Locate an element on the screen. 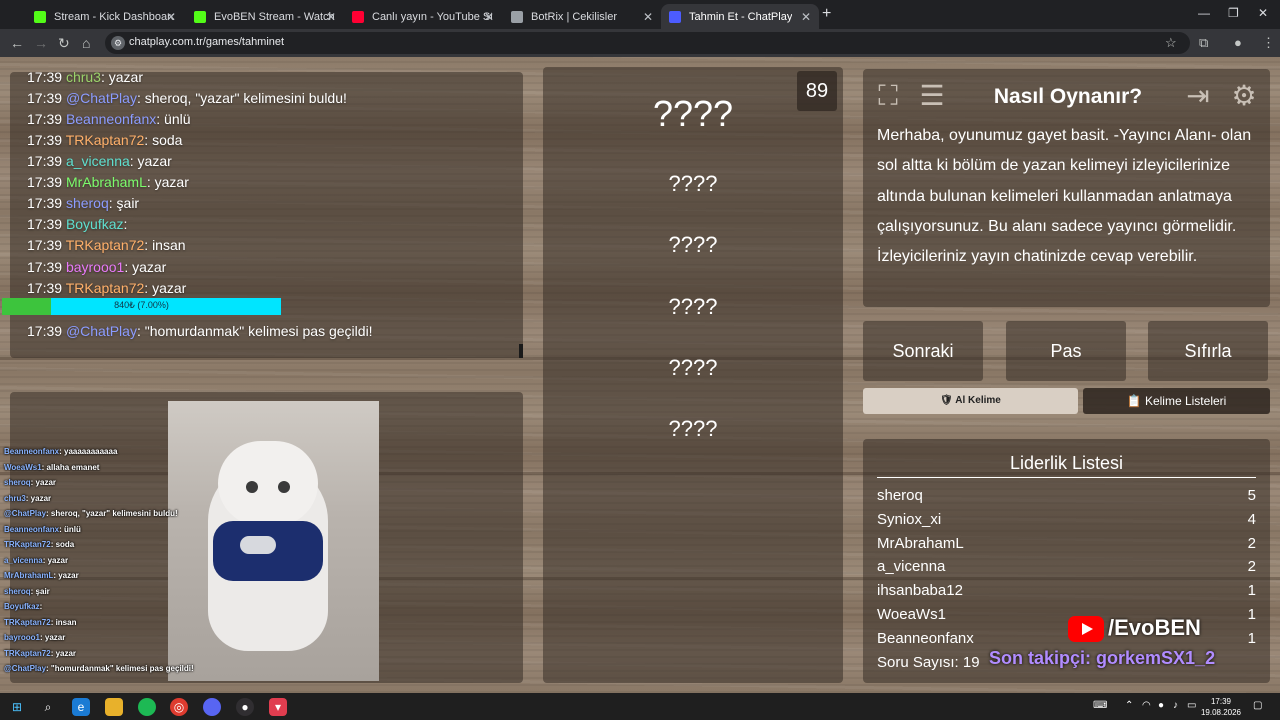 This screenshot has height=720, width=1280. chat-message: 17:39 TRKaptan72: yazar is located at coordinates (106, 288).